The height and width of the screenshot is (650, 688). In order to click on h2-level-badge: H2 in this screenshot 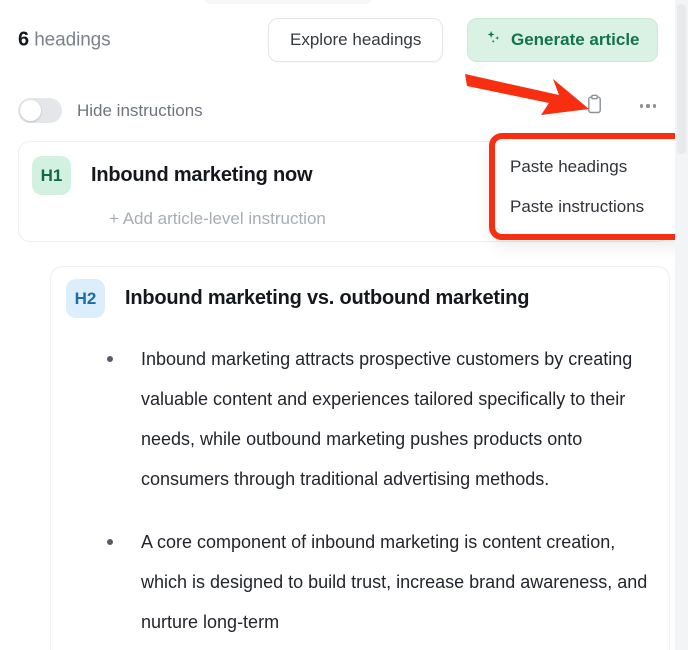, I will do `click(85, 298)`.